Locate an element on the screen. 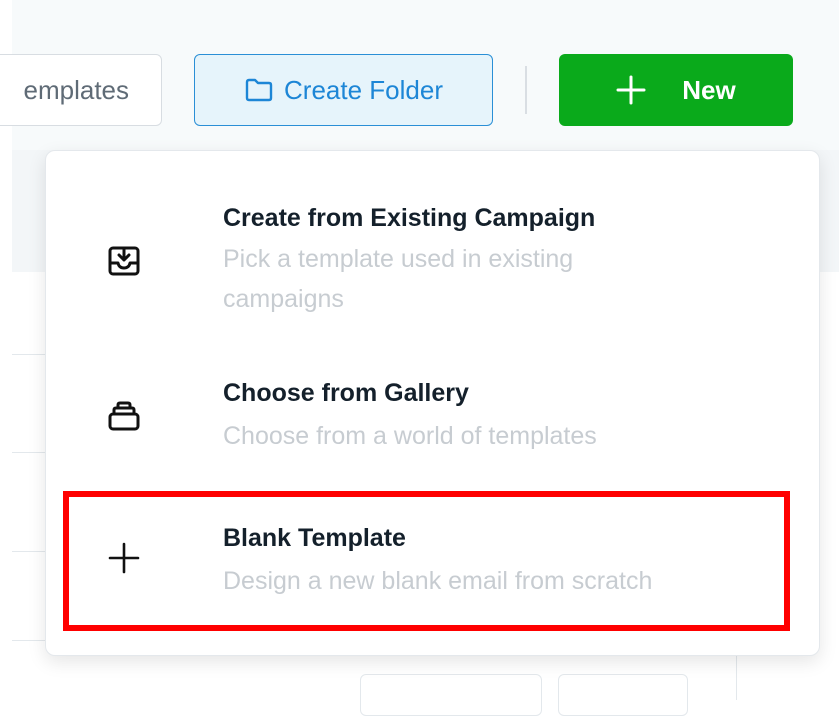 The image size is (839, 716). menu-item-title: Create from Existing Campaign is located at coordinates (409, 218).